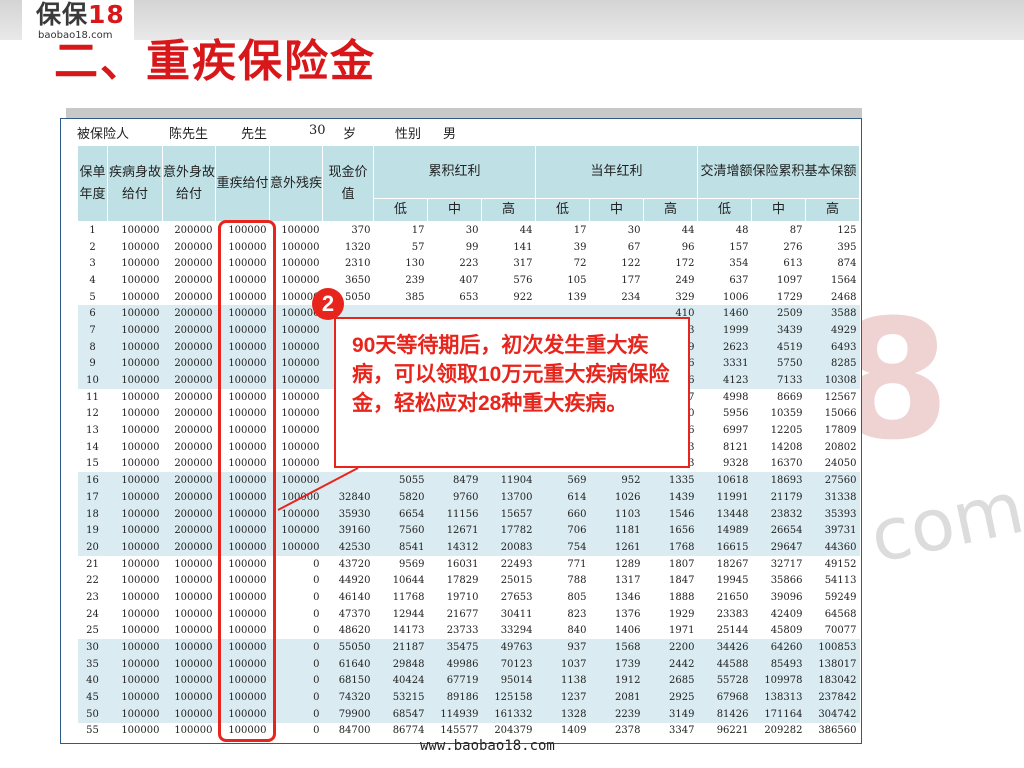 The height and width of the screenshot is (768, 1024). I want to click on table-cell: 10359, so click(778, 414).